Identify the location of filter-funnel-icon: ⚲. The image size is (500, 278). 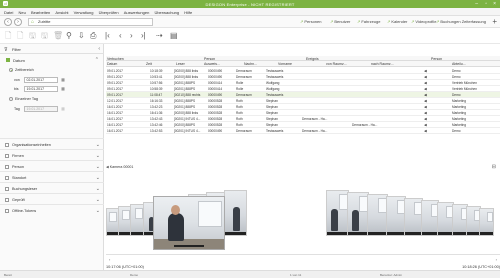
(69, 35).